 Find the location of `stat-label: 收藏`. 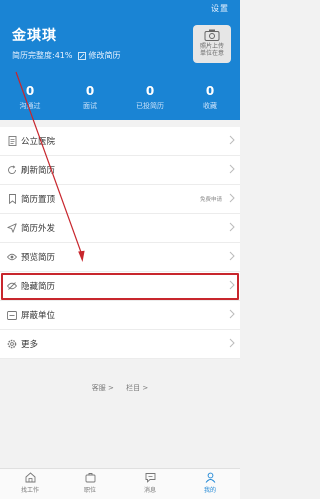

stat-label: 收藏 is located at coordinates (210, 106).